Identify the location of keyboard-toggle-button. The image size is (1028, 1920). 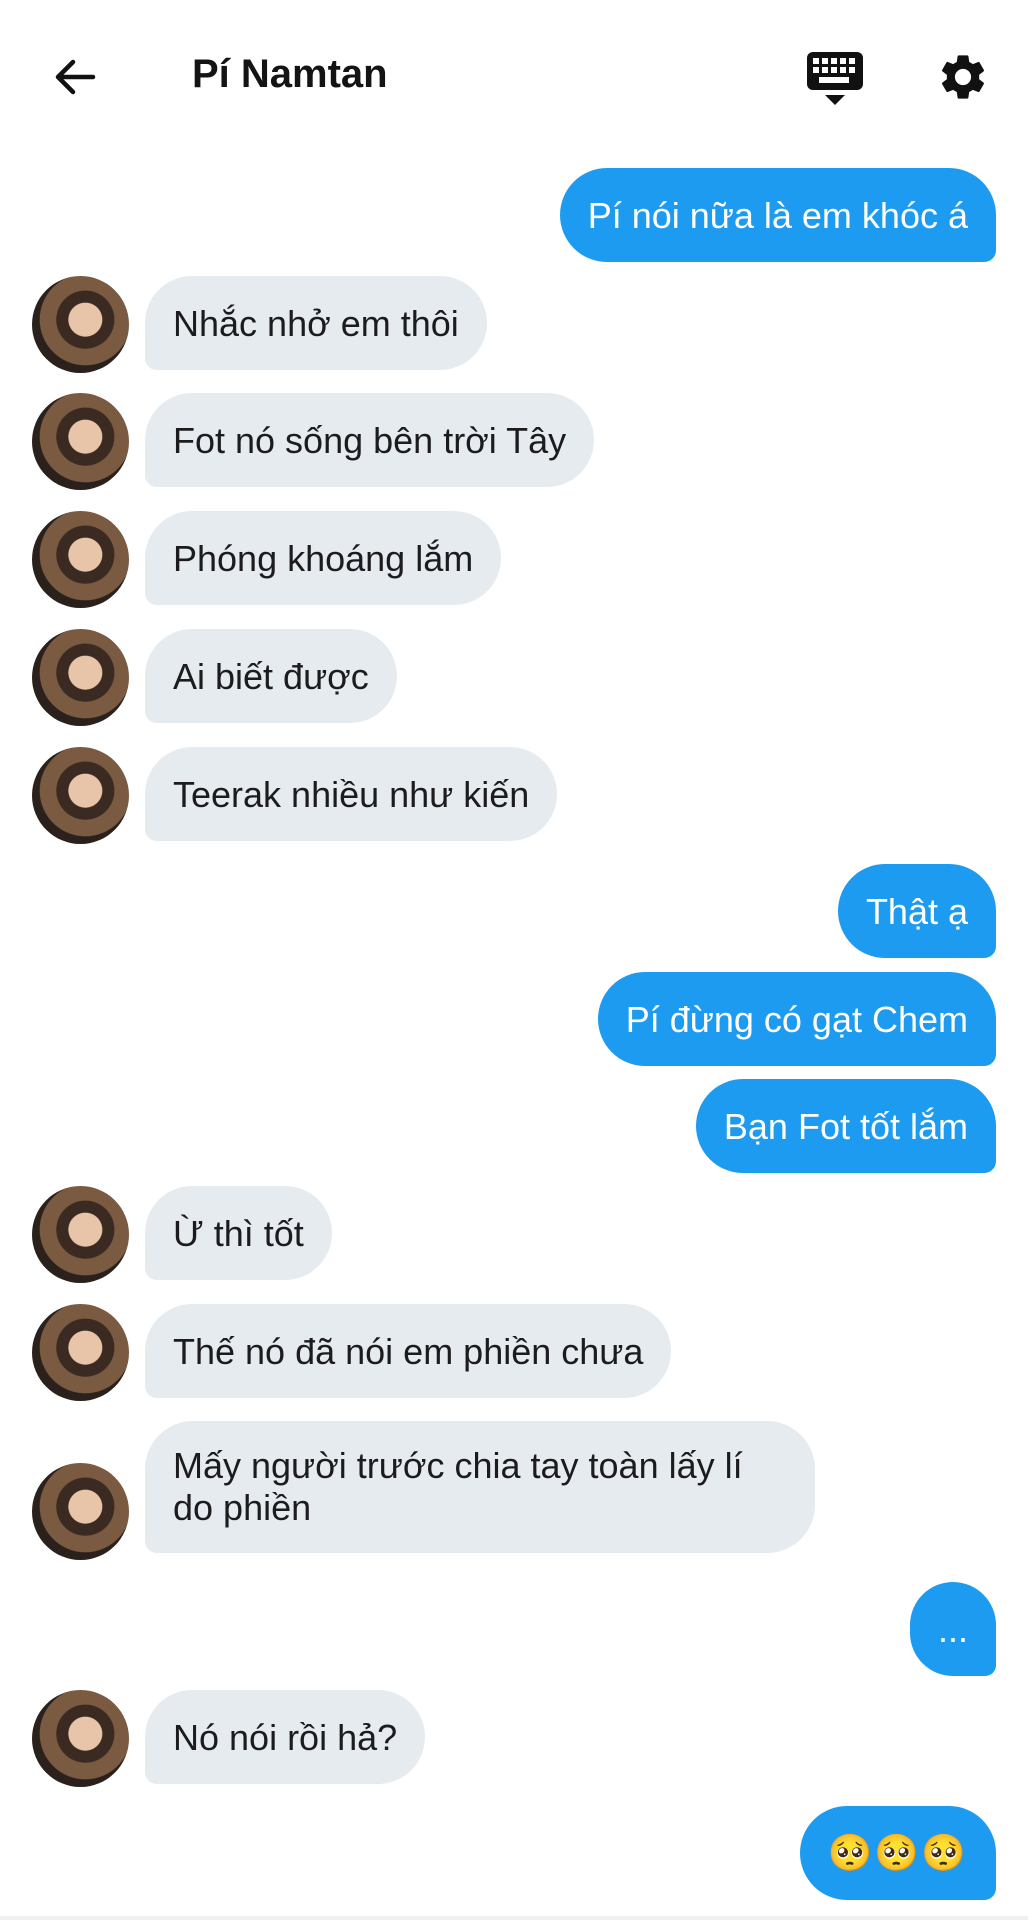
(835, 79).